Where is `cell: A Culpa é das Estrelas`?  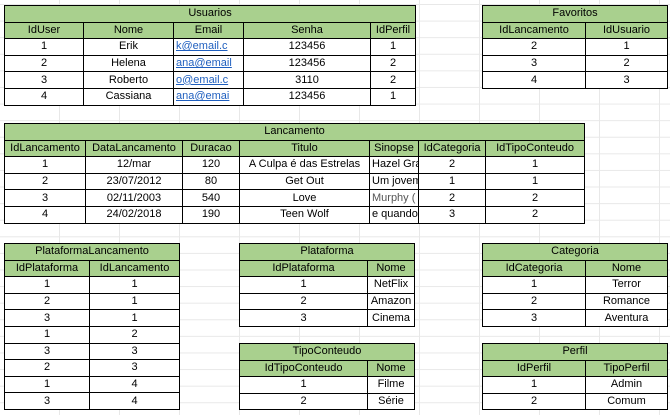
cell: A Culpa é das Estrelas is located at coordinates (304, 165).